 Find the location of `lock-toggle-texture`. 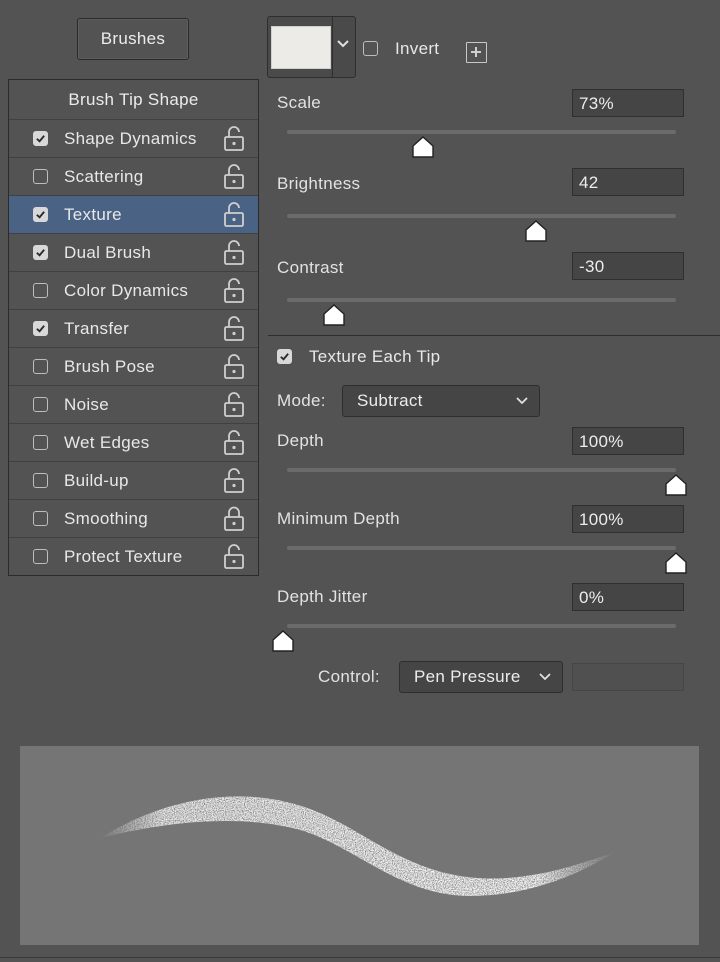

lock-toggle-texture is located at coordinates (234, 217).